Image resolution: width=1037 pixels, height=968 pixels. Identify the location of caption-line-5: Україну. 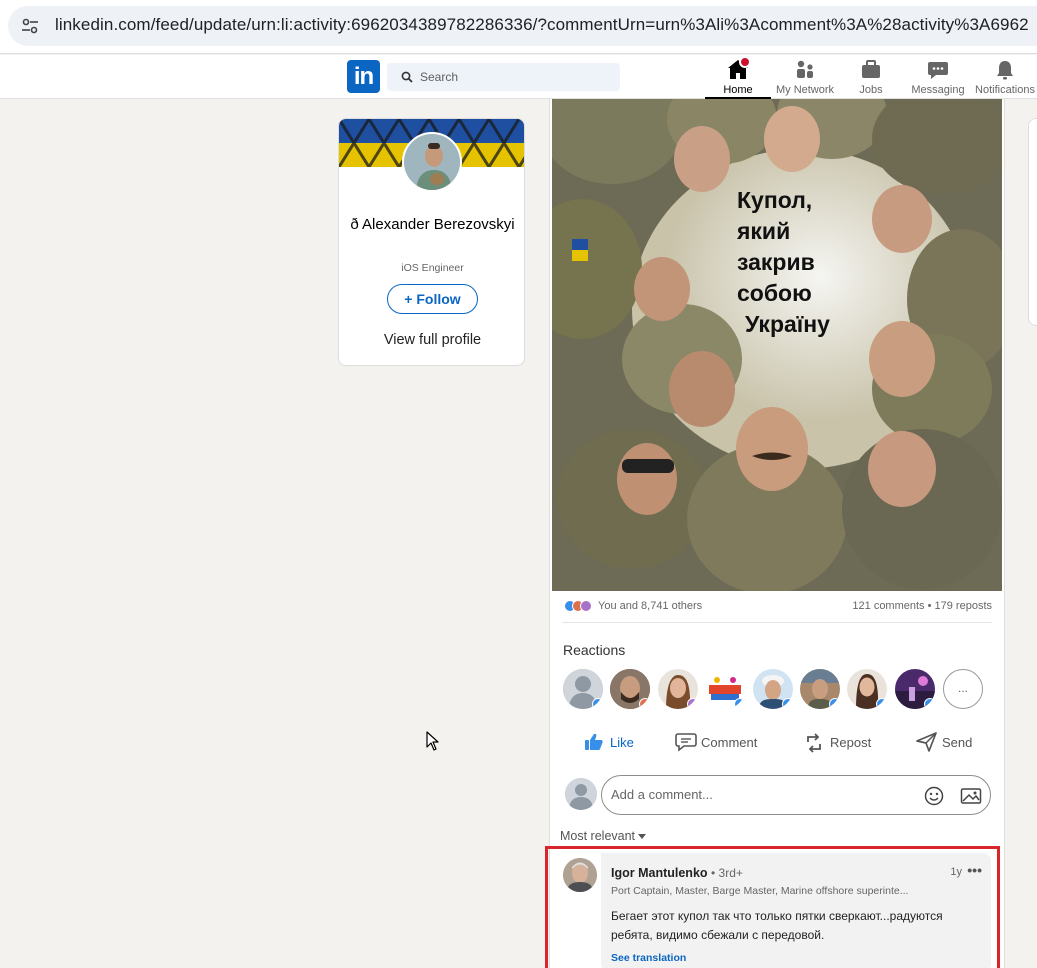
(787, 324).